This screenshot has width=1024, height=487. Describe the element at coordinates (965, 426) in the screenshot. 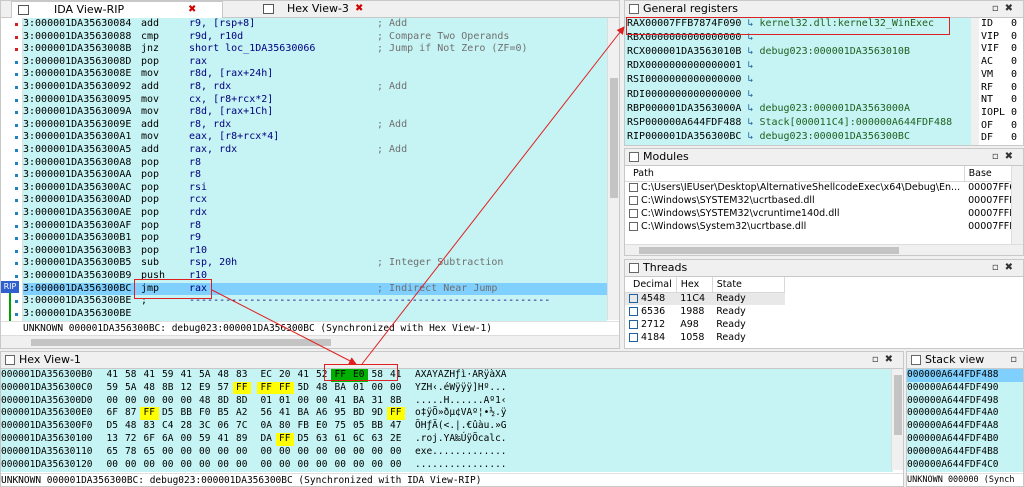

I see `stack-row: 000000A644FDF4A8` at that location.